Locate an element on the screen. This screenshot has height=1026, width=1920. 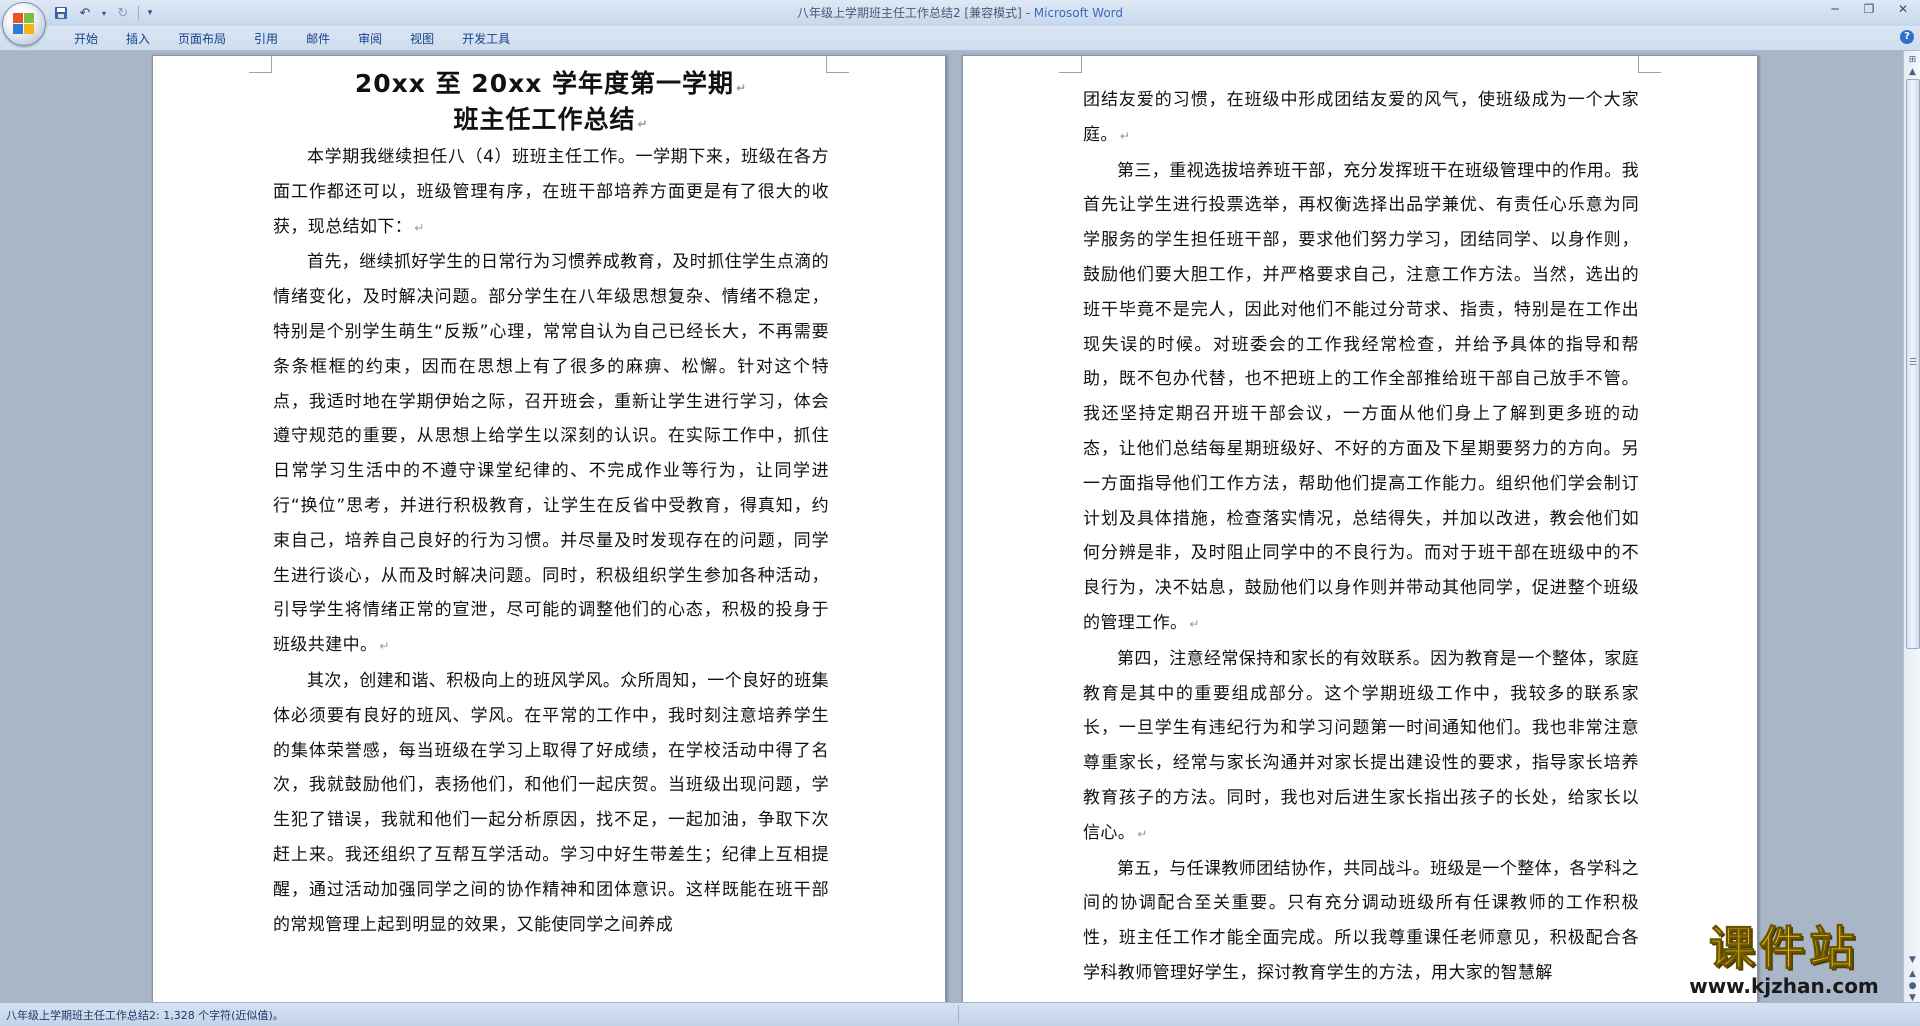
tab-page-layout: 页面布局 is located at coordinates (202, 39).